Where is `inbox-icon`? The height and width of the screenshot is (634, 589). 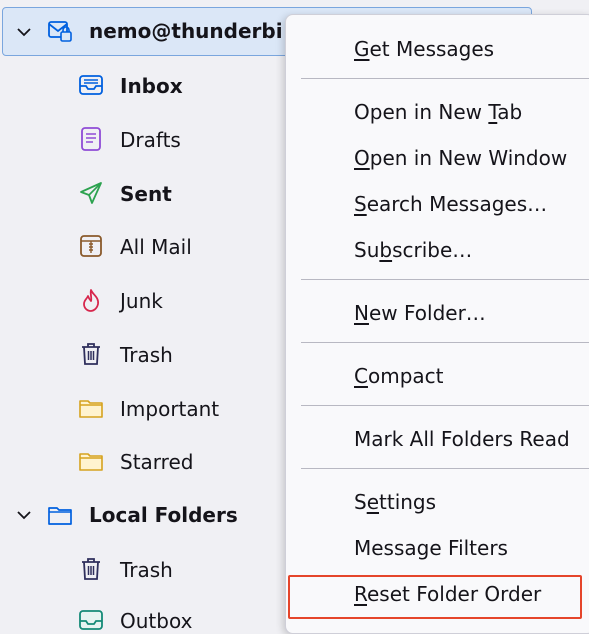
inbox-icon is located at coordinates (91, 85).